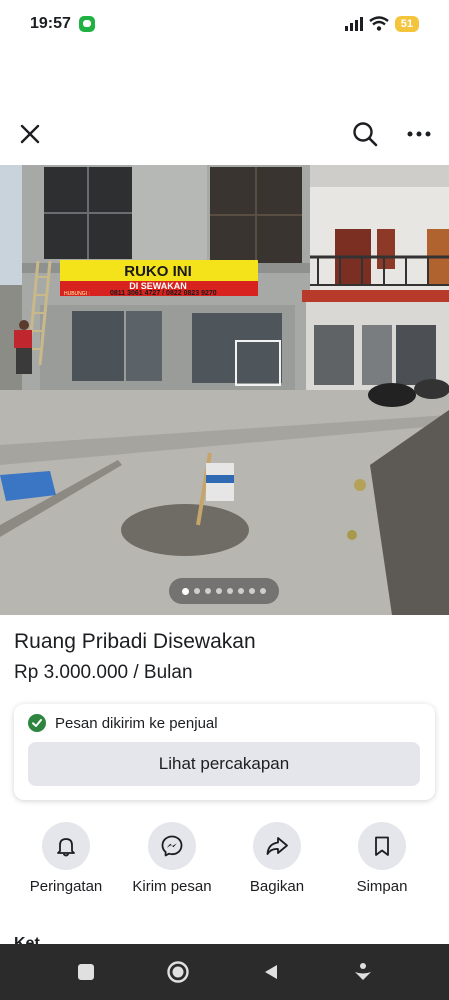 This screenshot has height=1000, width=449. I want to click on recents-button, so click(86, 972).